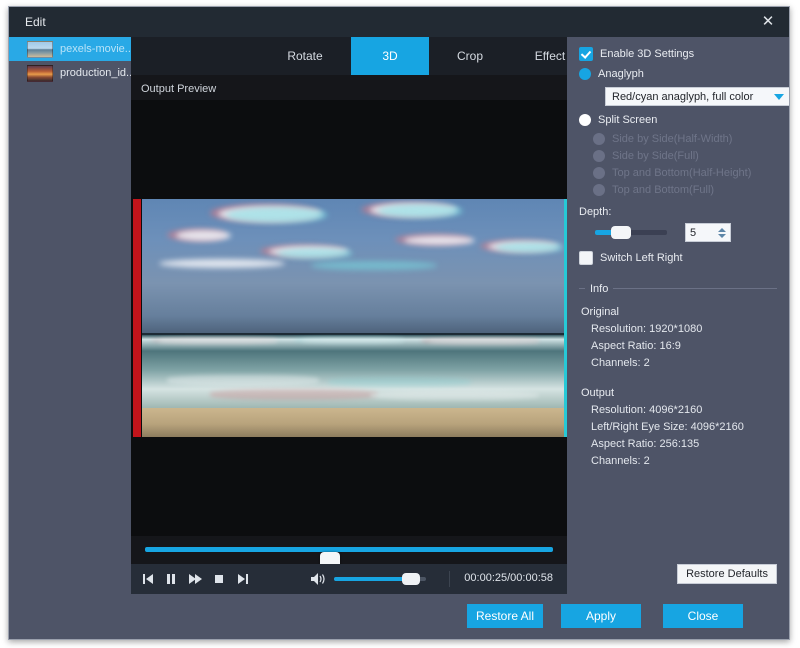 The width and height of the screenshot is (800, 648). I want to click on close-icon: ✕, so click(768, 22).